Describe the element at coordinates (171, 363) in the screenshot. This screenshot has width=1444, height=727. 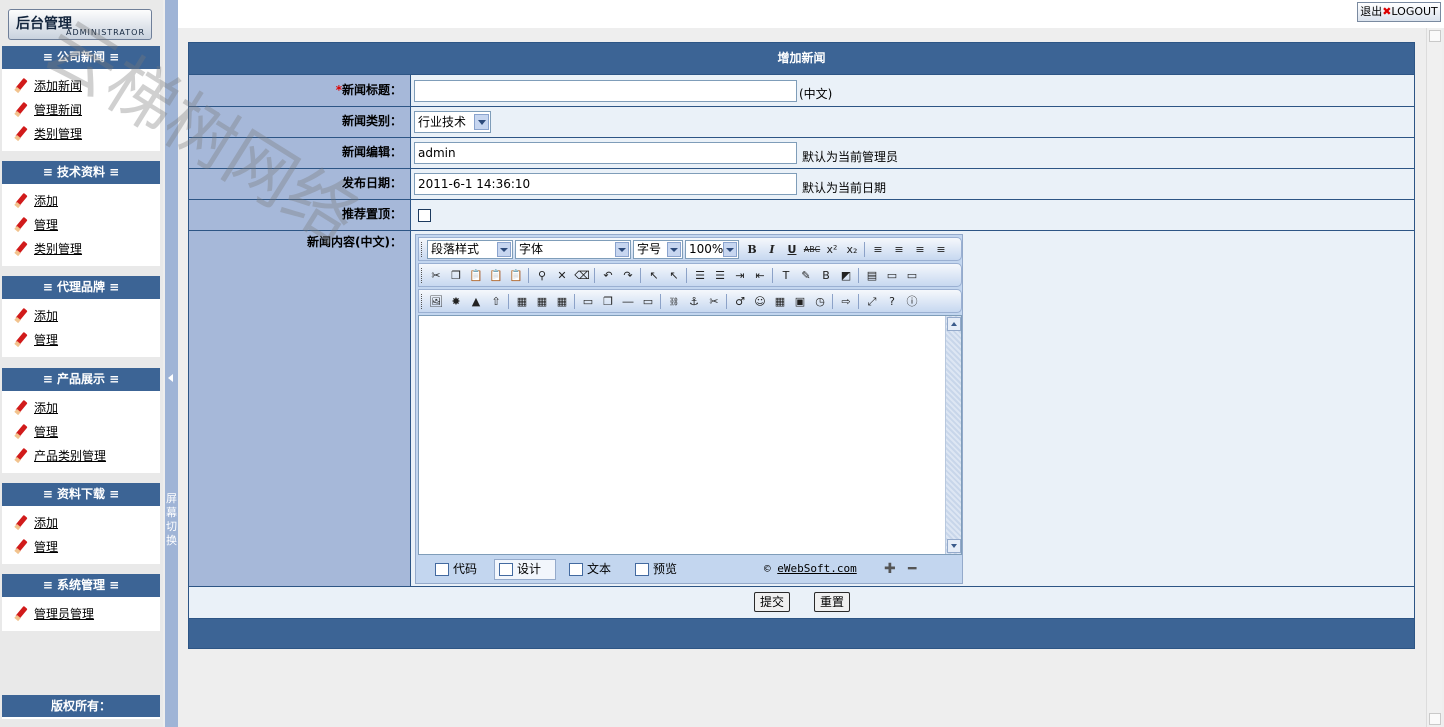
I see `sidebar-toggle-splitter: 屏幕切换` at that location.